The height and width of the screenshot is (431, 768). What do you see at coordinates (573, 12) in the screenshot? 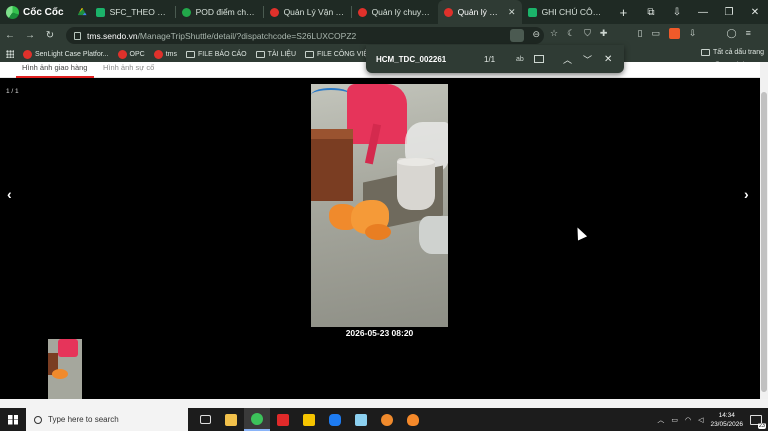
I see `tab-title: GHI CHÚ CÔNG VI` at bounding box center [573, 12].